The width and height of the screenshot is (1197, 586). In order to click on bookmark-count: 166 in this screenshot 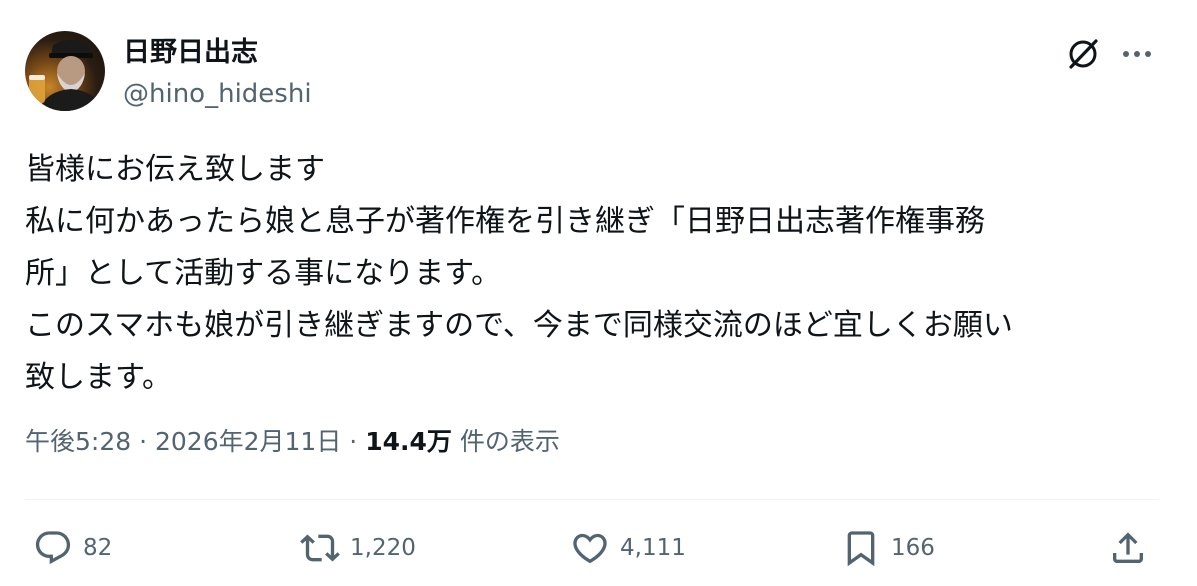, I will do `click(913, 548)`.